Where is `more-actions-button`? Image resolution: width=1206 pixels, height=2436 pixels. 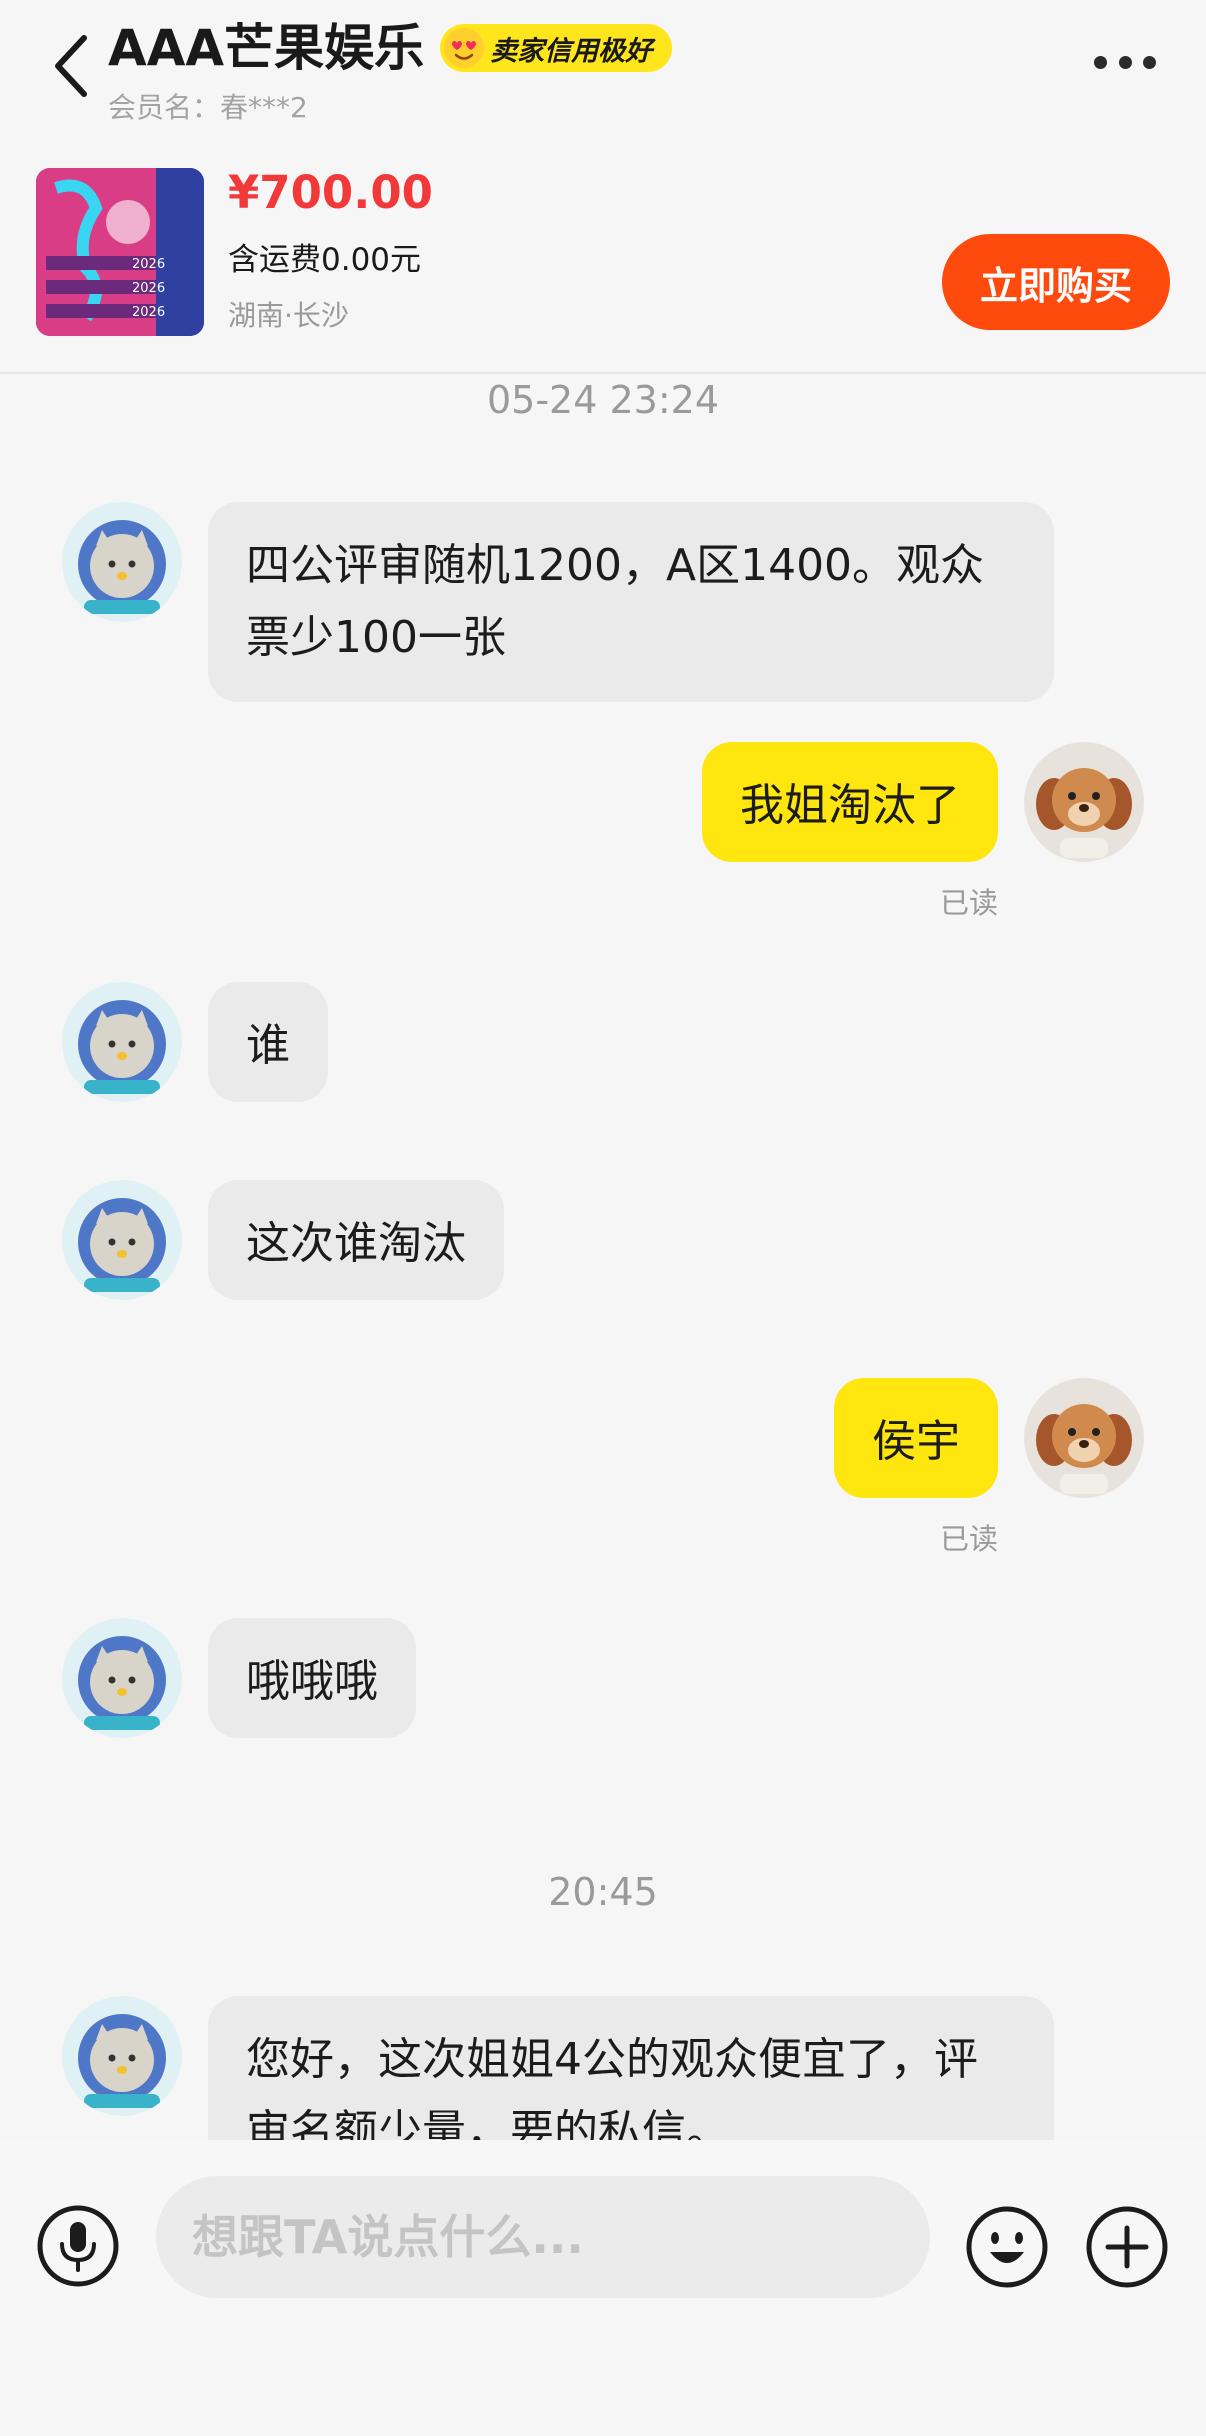 more-actions-button is located at coordinates (1127, 2247).